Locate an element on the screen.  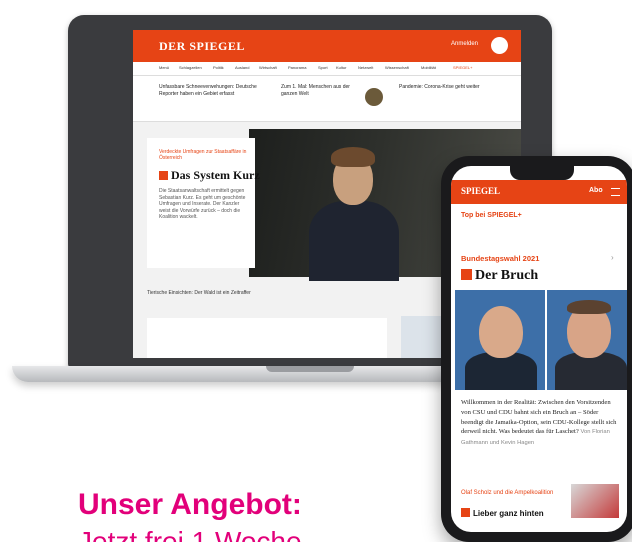
hero-person-body is located at coordinates (354, 241).